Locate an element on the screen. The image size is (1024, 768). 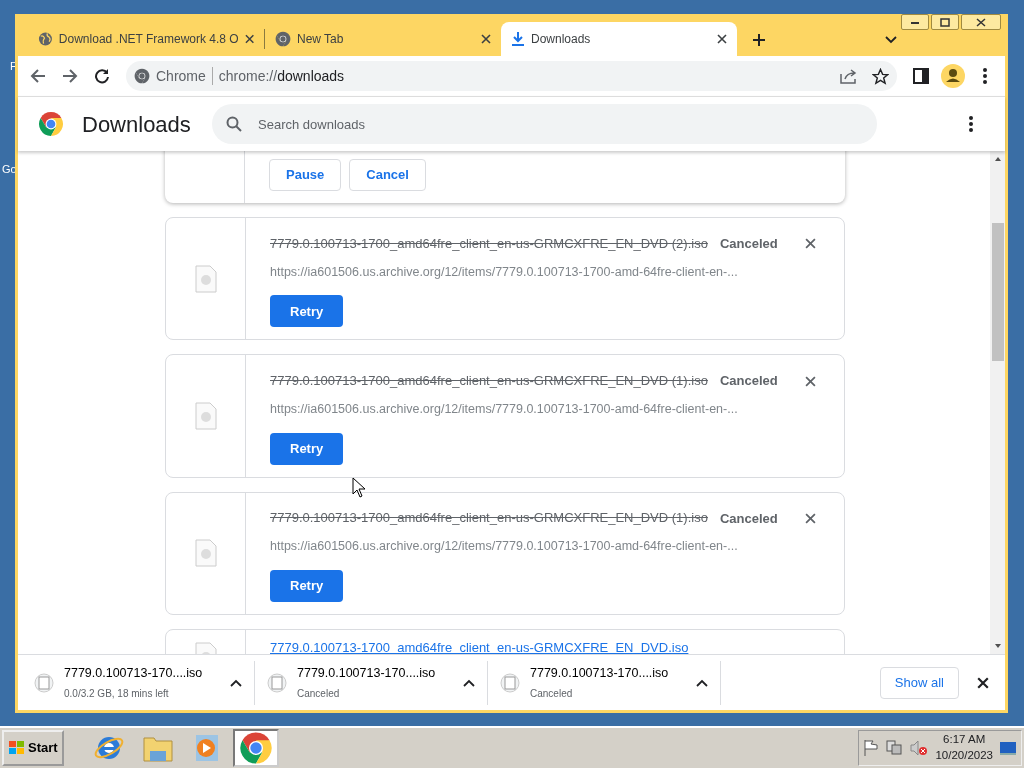
browser-tab: New Tab is located at coordinates (383, 39).